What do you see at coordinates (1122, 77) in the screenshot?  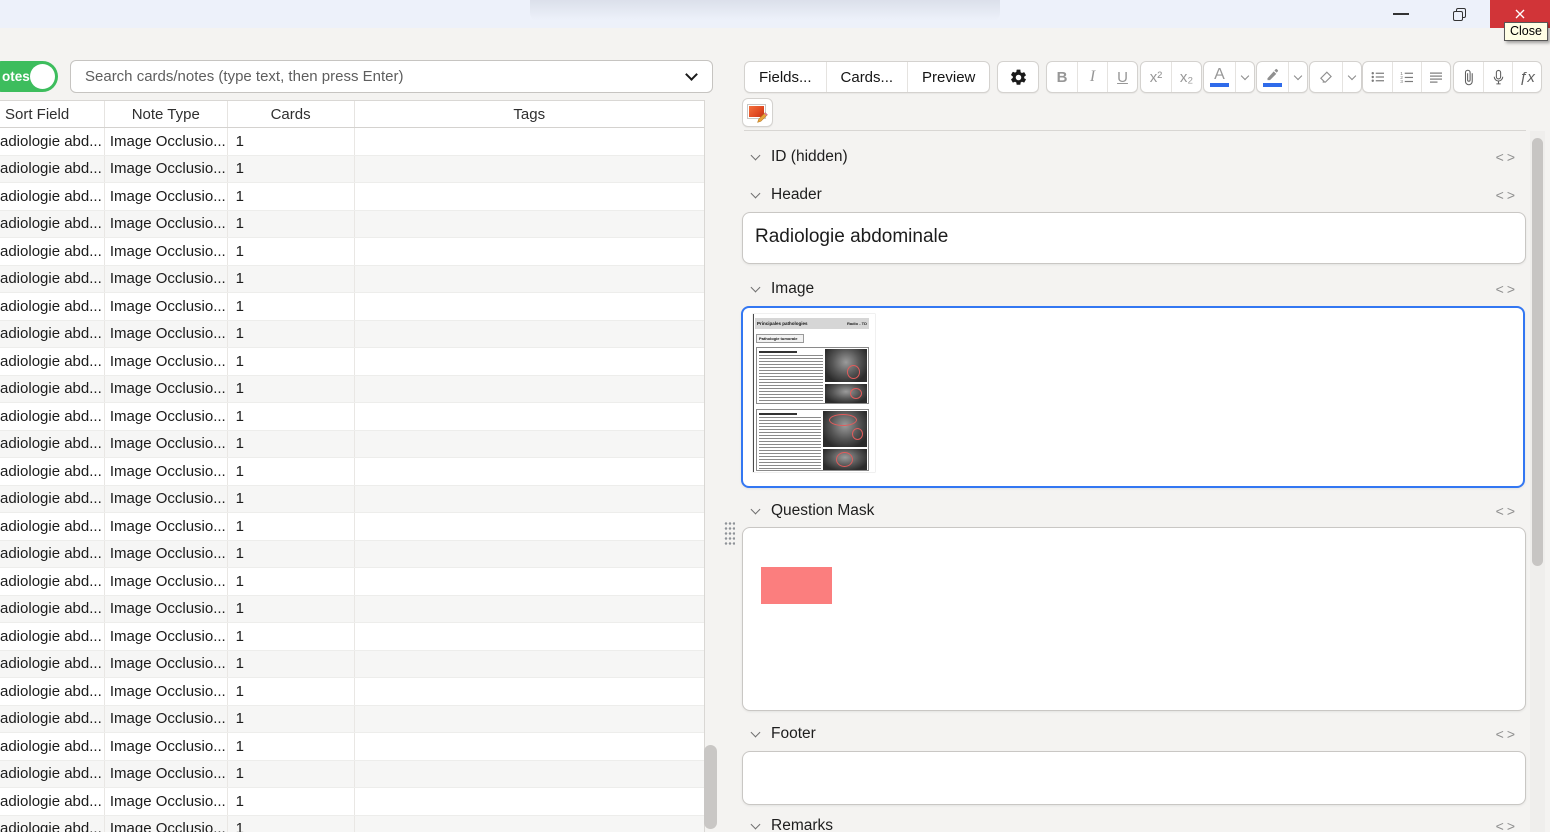 I see `underline-button: U` at bounding box center [1122, 77].